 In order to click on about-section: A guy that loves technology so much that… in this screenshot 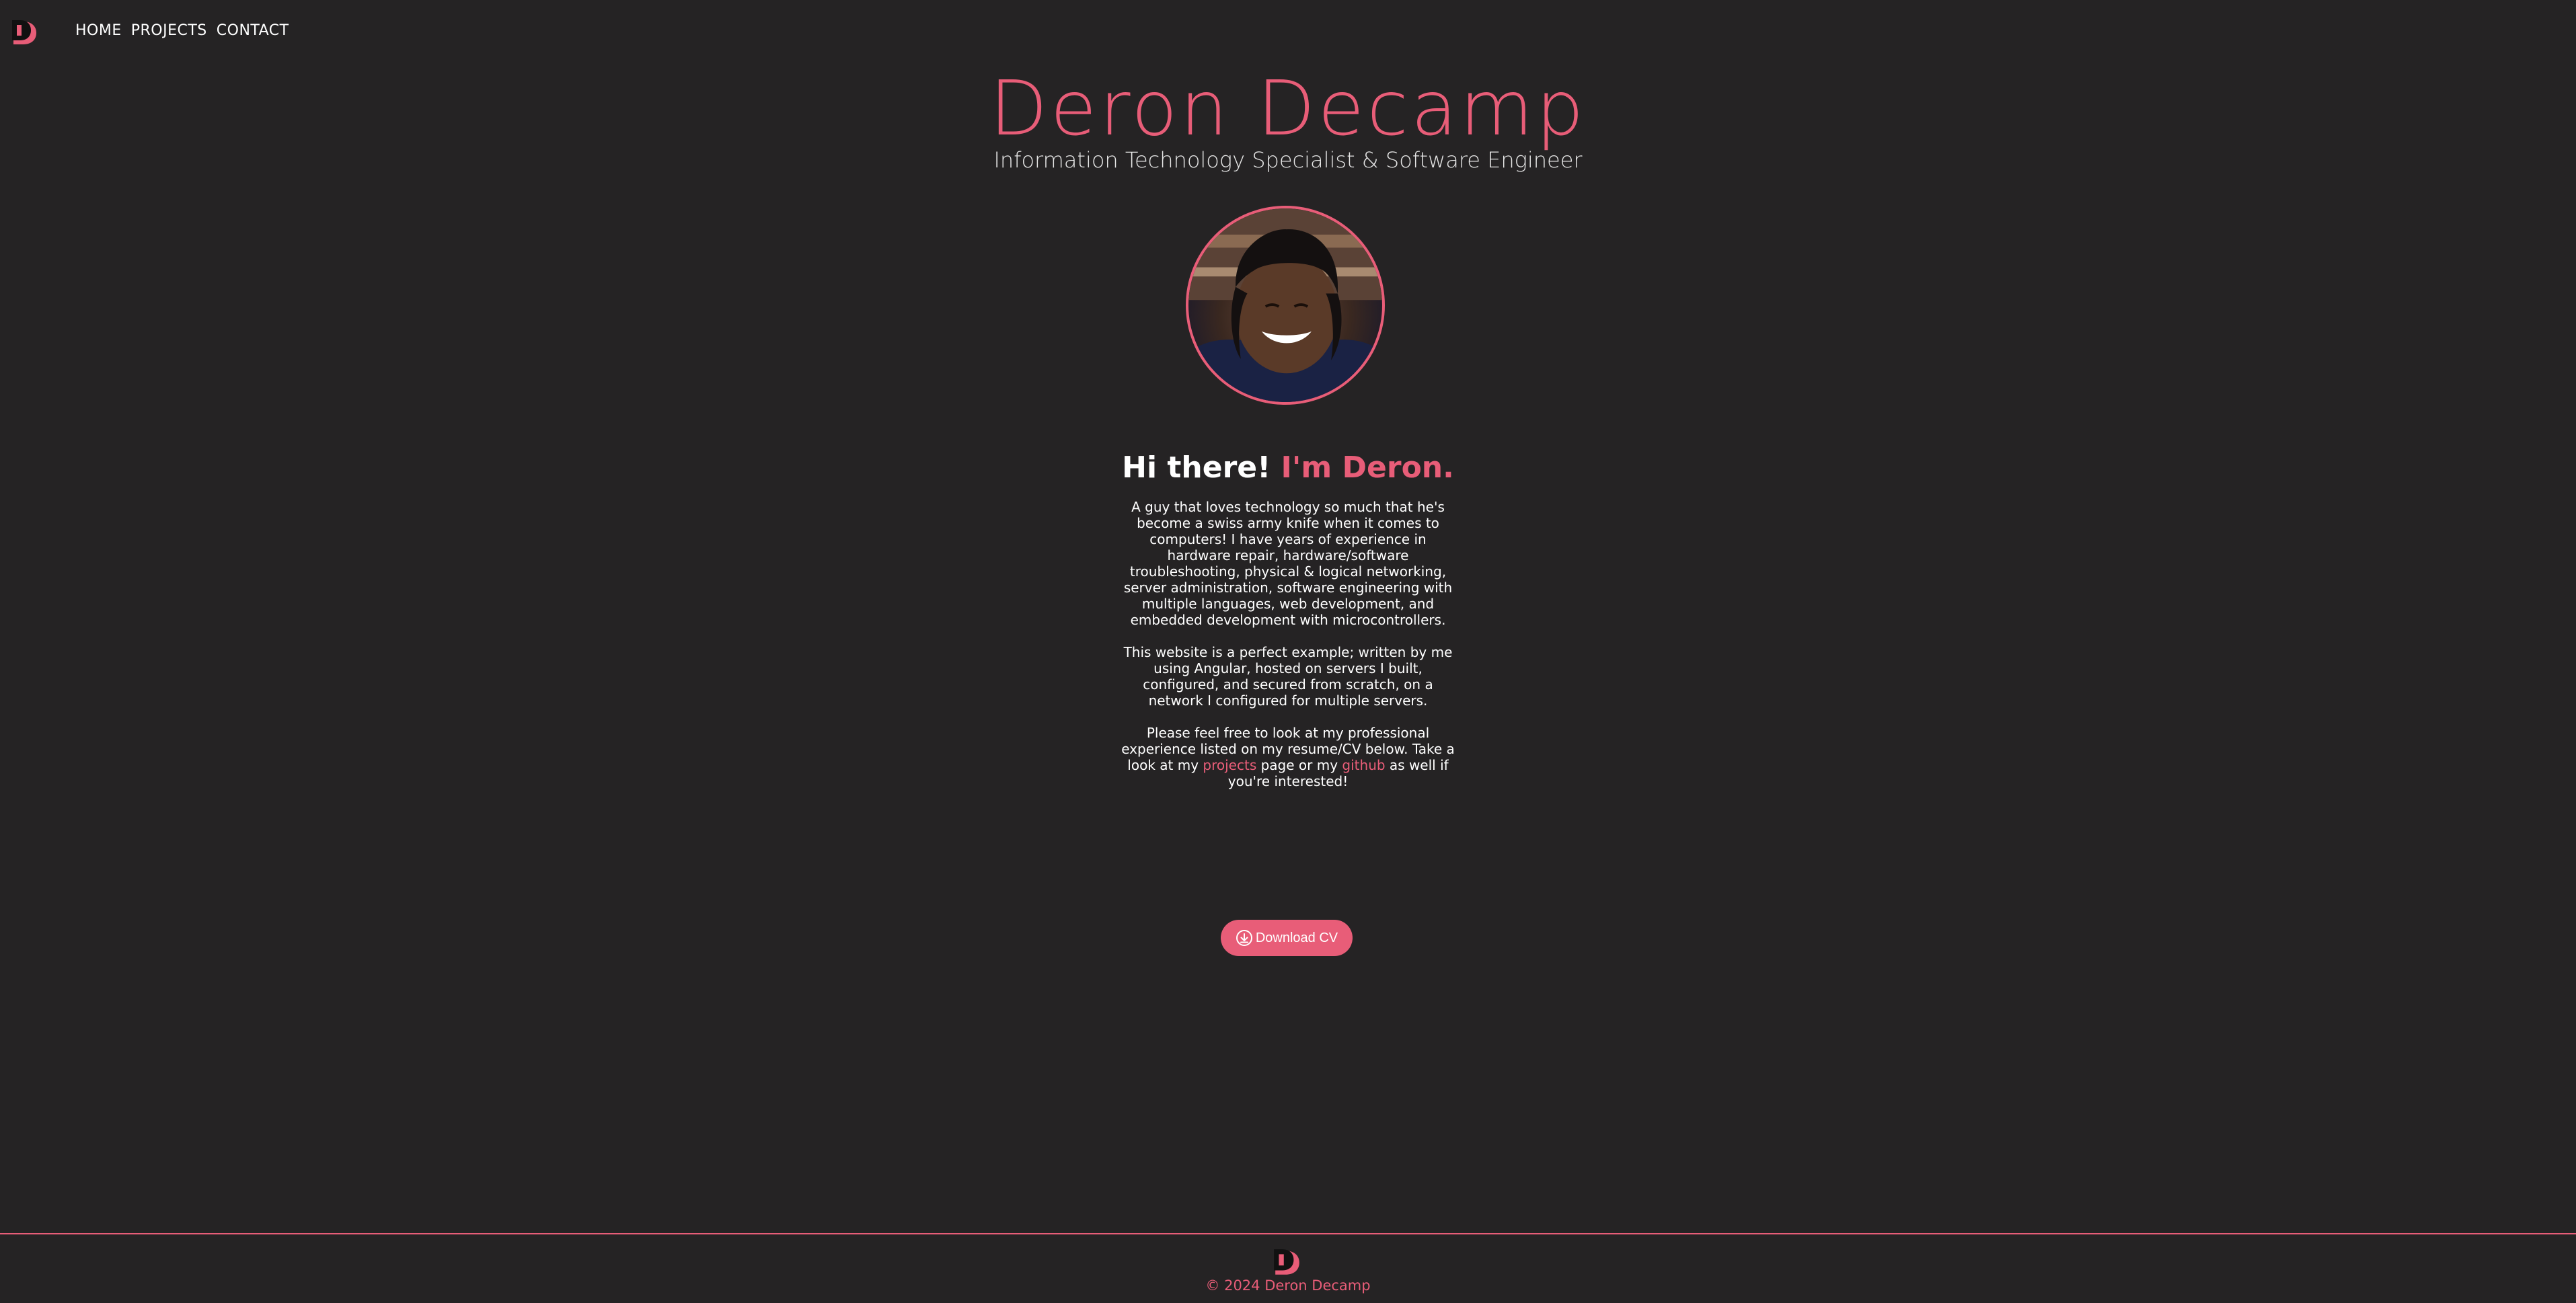, I will do `click(1288, 652)`.